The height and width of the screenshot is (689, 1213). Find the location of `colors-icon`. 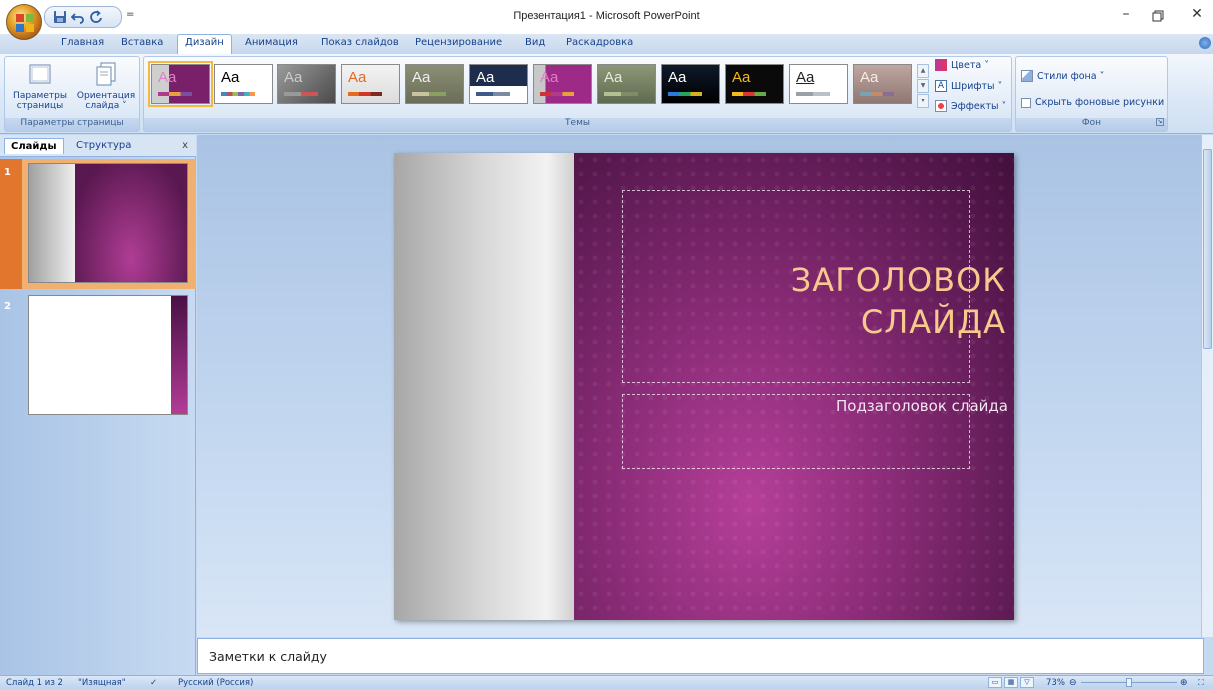

colors-icon is located at coordinates (941, 65).